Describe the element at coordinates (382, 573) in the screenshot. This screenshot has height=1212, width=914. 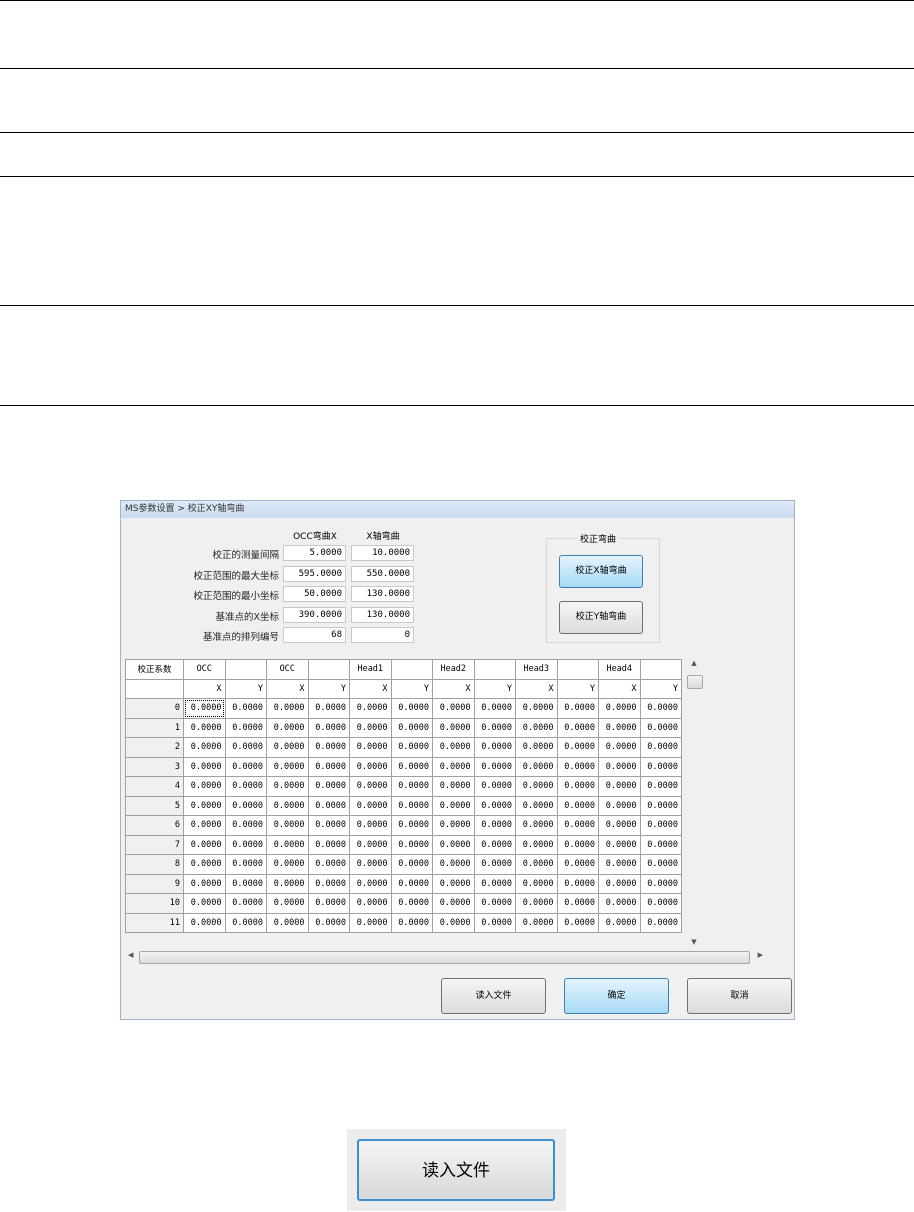
I see `x-value-input: 550.0000` at that location.